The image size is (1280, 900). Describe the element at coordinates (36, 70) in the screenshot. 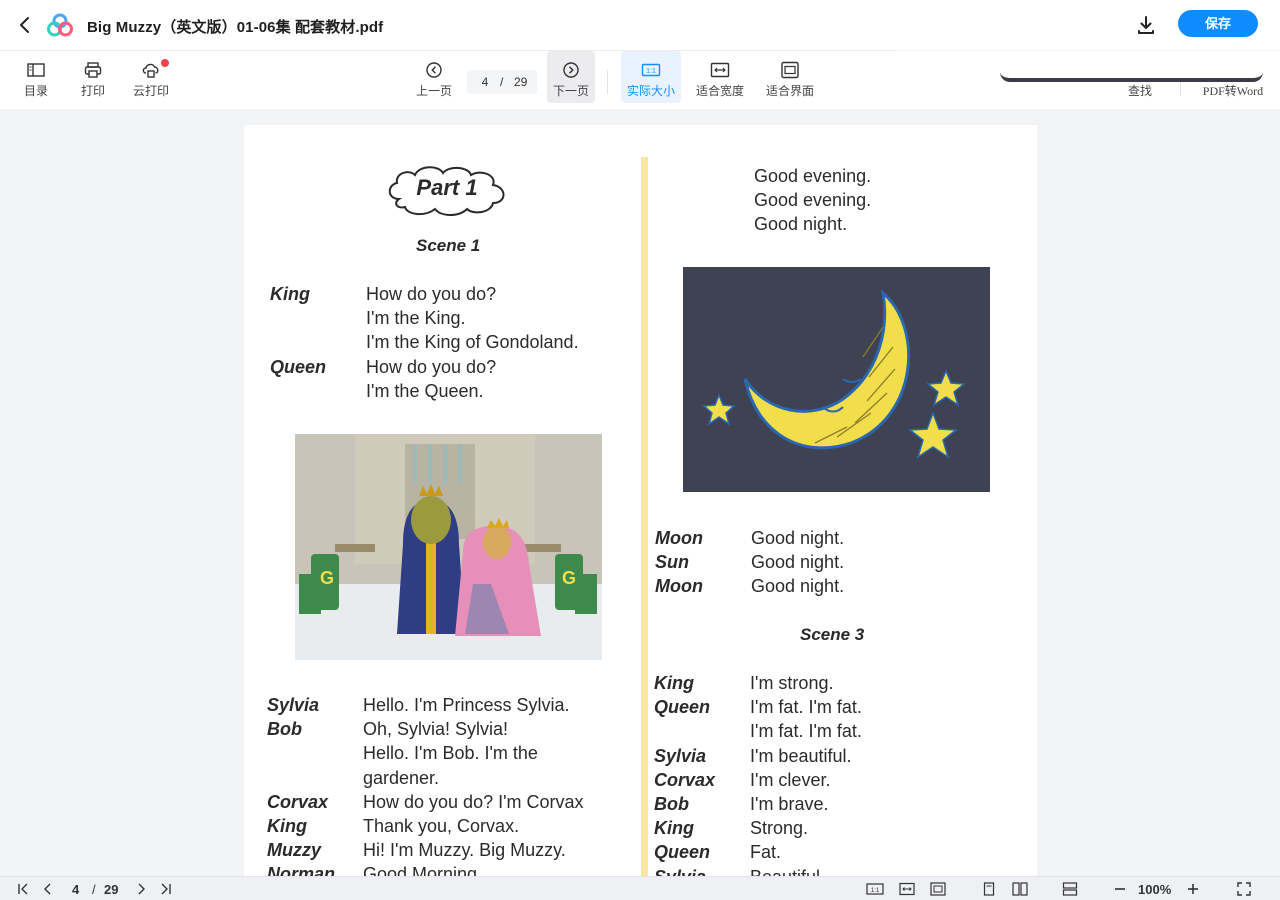

I see `sidebar-toc-icon` at that location.